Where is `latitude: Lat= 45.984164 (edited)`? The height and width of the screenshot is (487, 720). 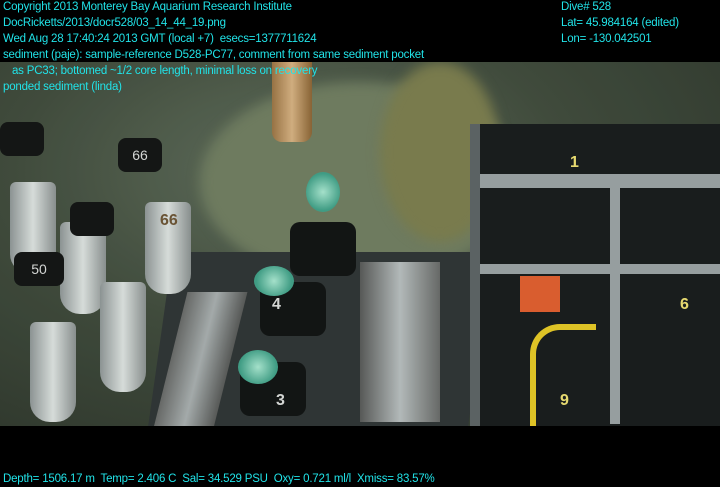 latitude: Lat= 45.984164 (edited) is located at coordinates (620, 23).